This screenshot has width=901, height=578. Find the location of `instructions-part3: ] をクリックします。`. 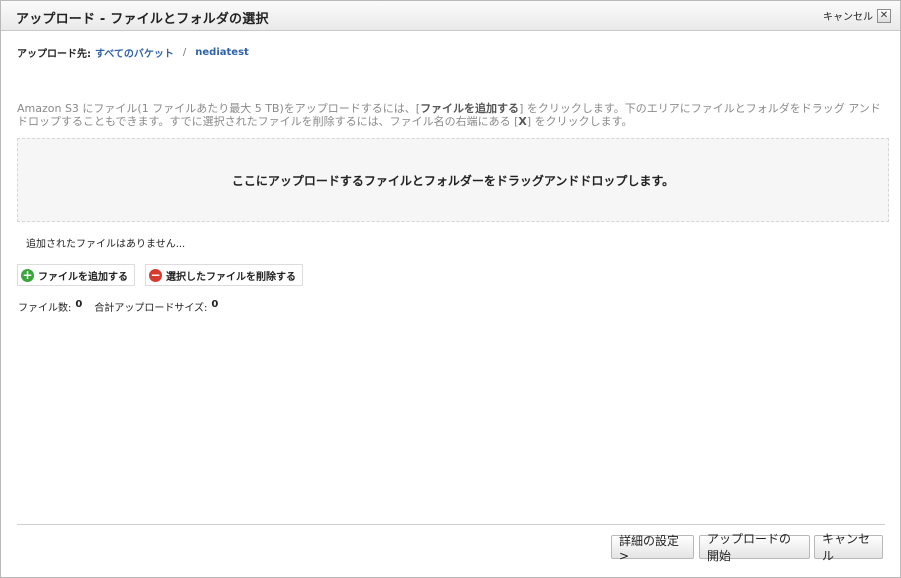

instructions-part3: ] をクリックします。 is located at coordinates (579, 121).